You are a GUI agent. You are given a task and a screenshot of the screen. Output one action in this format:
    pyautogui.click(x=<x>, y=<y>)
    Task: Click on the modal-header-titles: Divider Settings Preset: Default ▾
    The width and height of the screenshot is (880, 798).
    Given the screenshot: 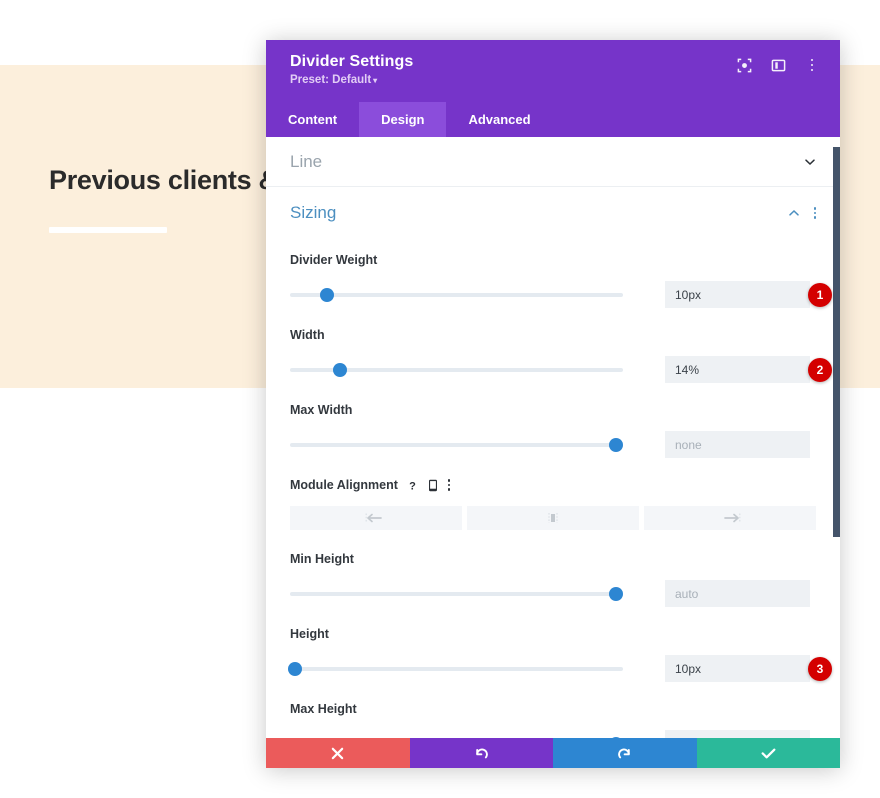 What is the action you would take?
    pyautogui.click(x=351, y=69)
    